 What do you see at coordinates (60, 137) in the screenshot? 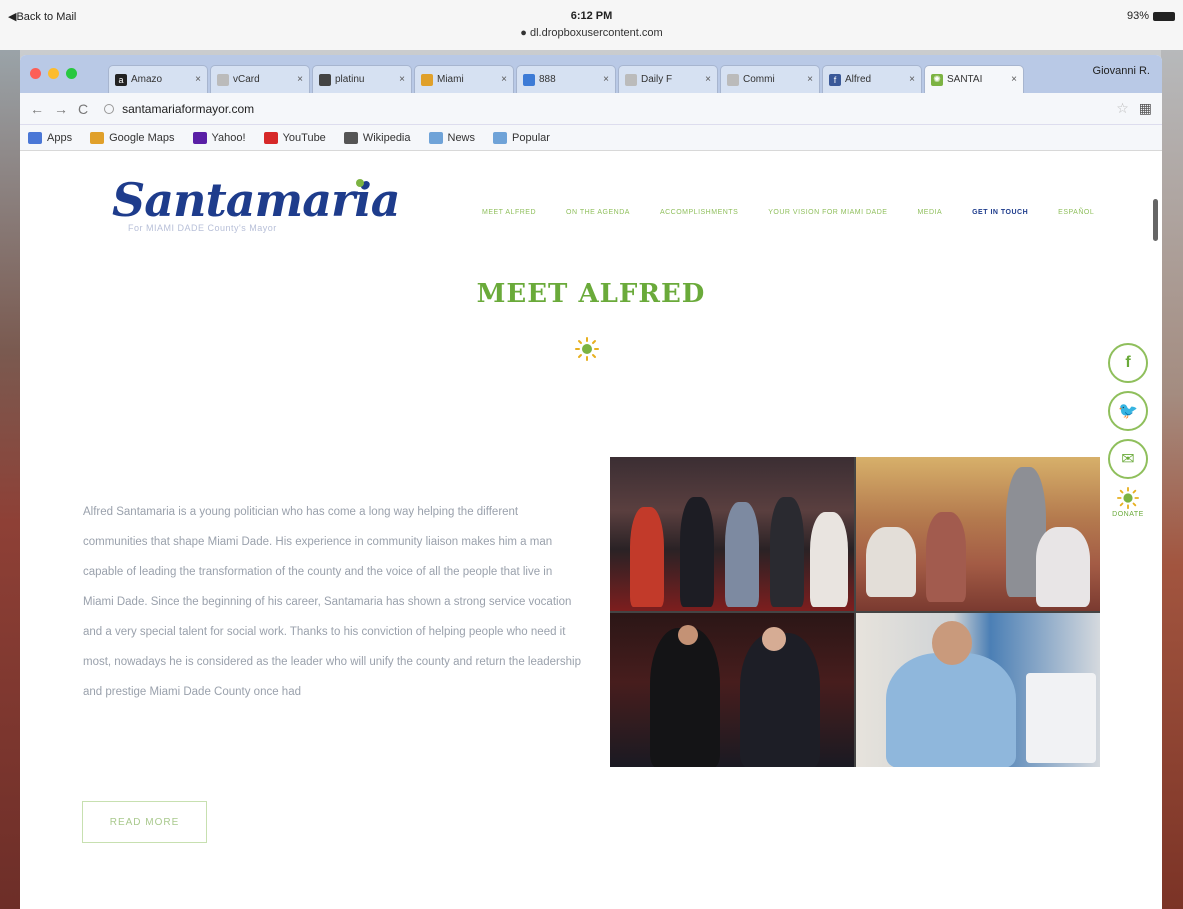
I see `bookmark-label: Apps` at bounding box center [60, 137].